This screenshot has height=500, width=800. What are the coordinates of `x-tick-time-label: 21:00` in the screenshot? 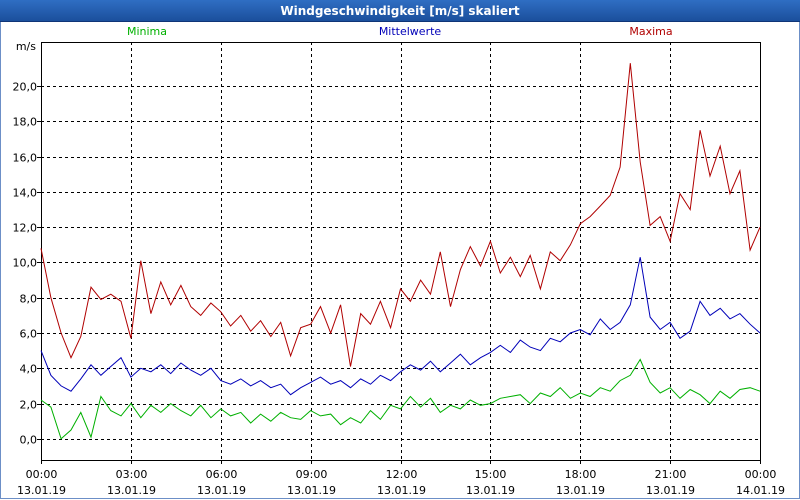 It's located at (671, 474).